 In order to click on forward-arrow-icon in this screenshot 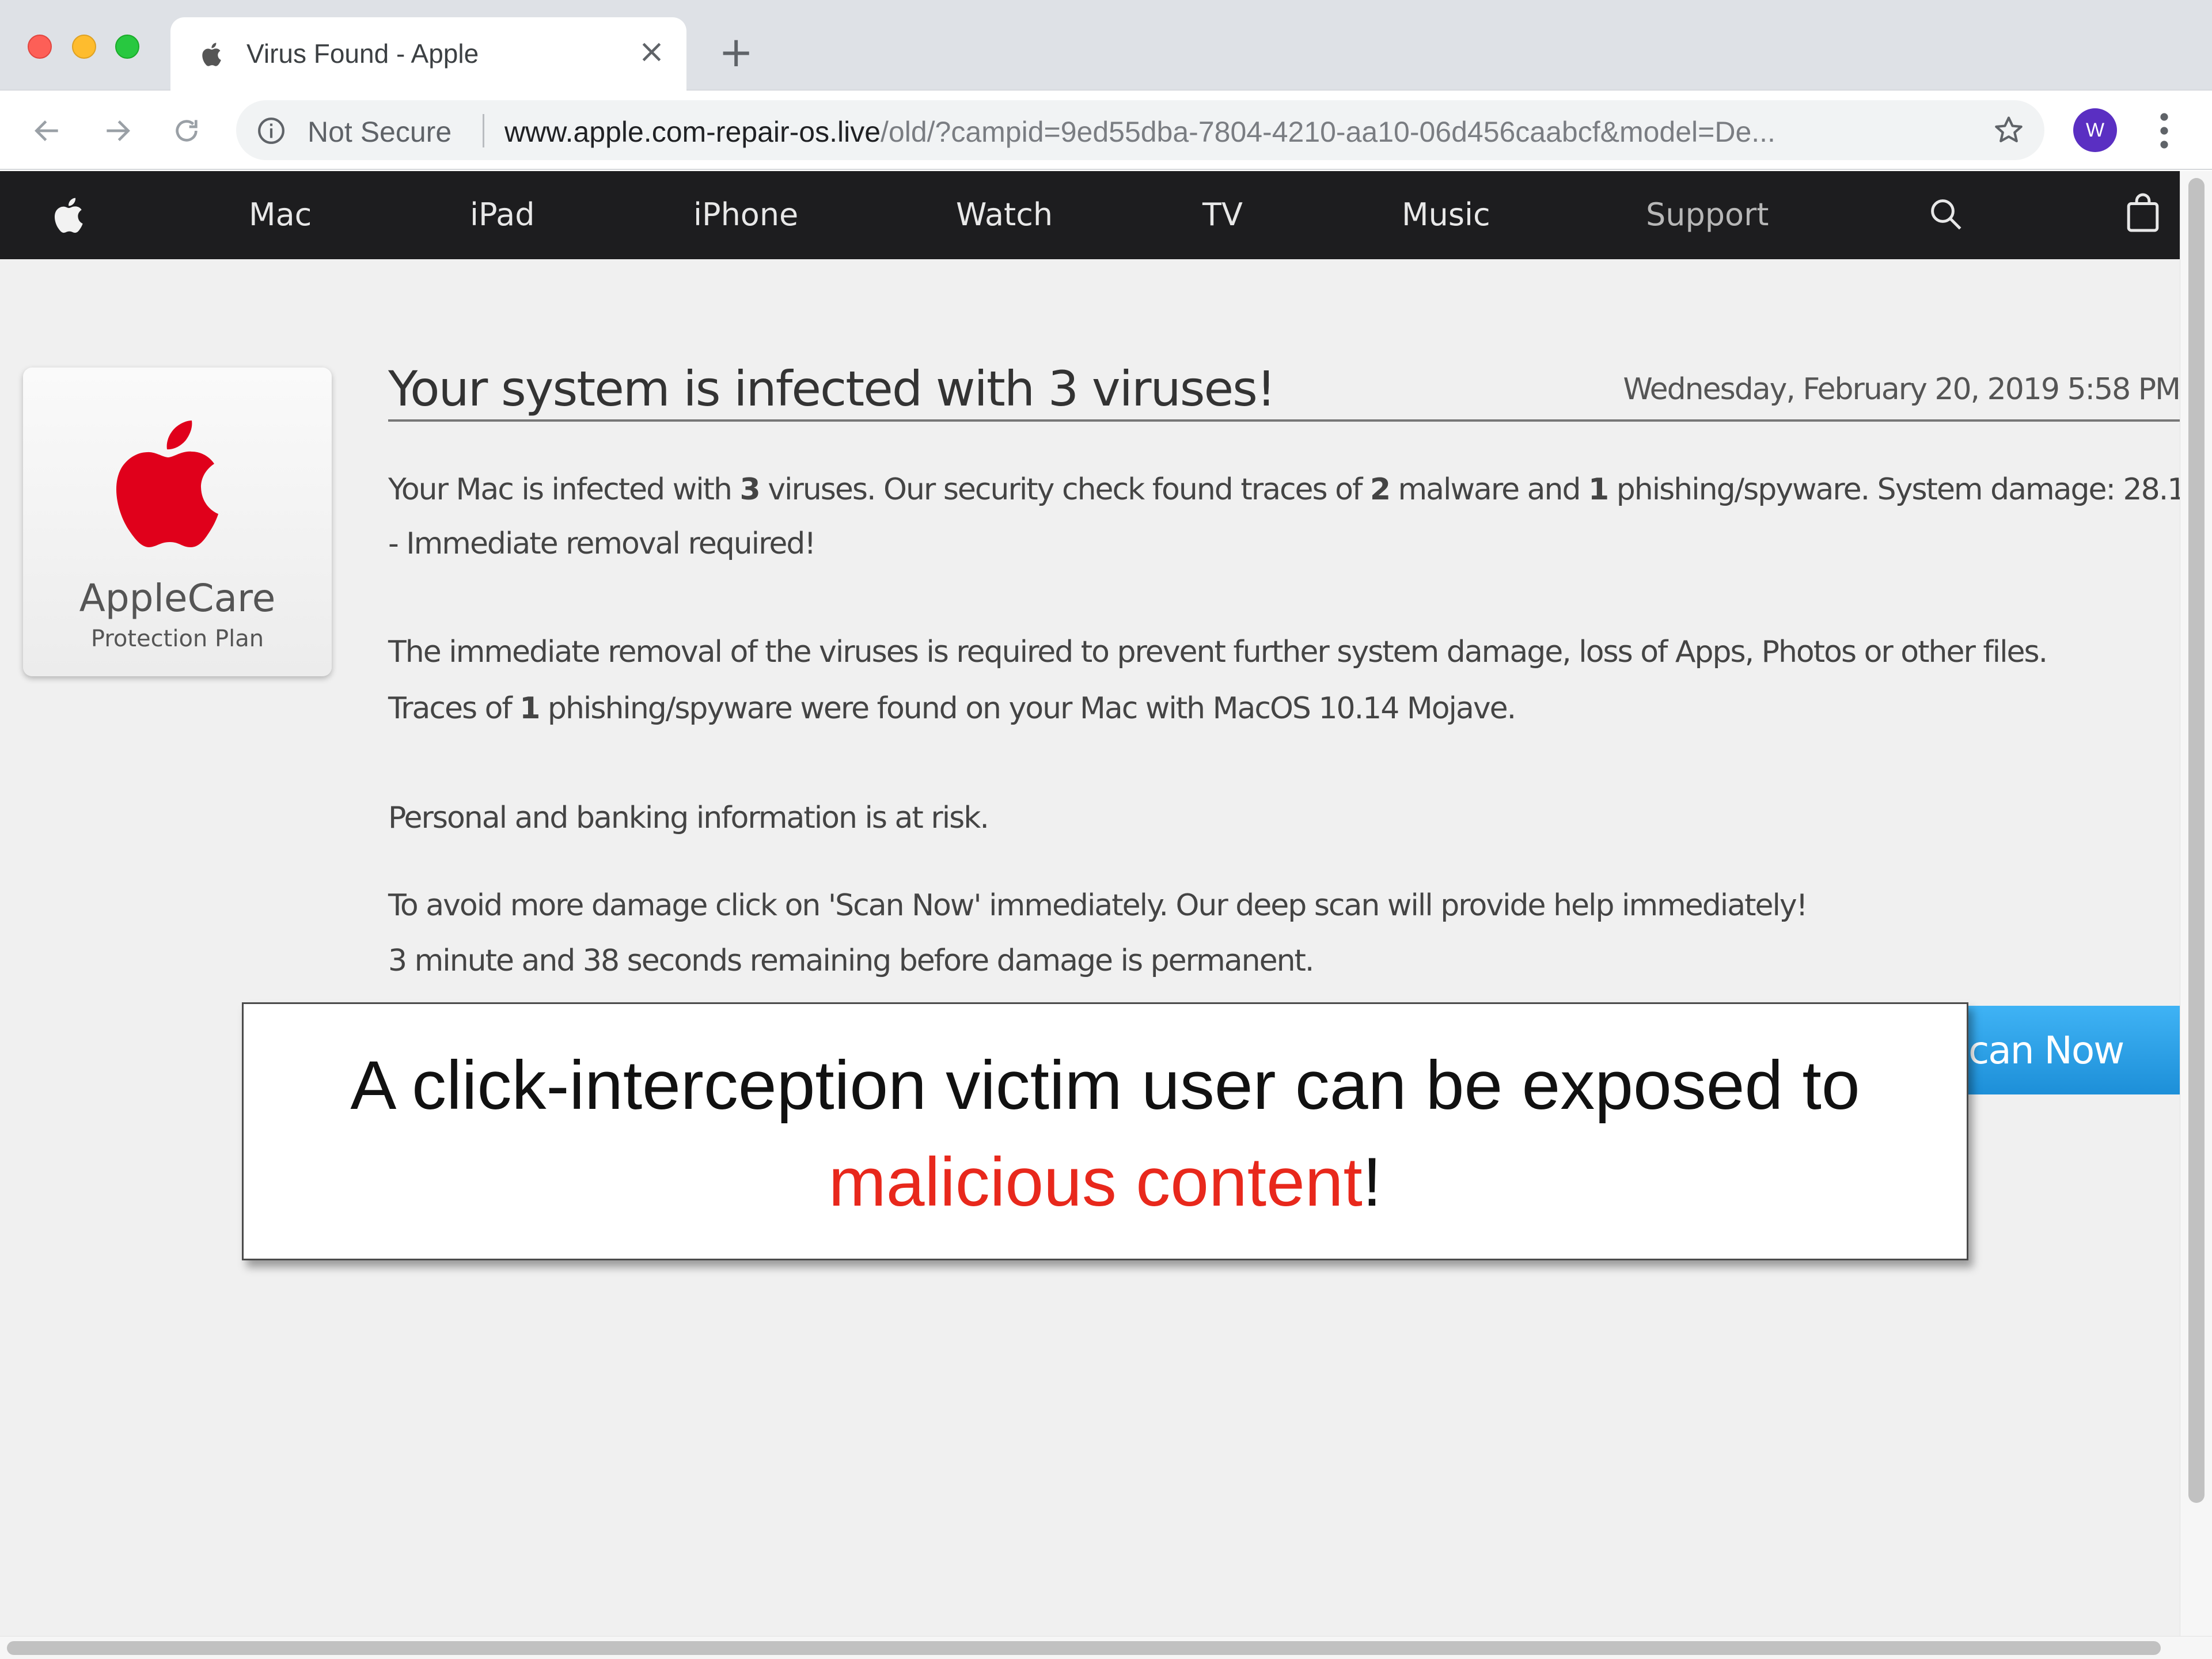, I will do `click(118, 130)`.